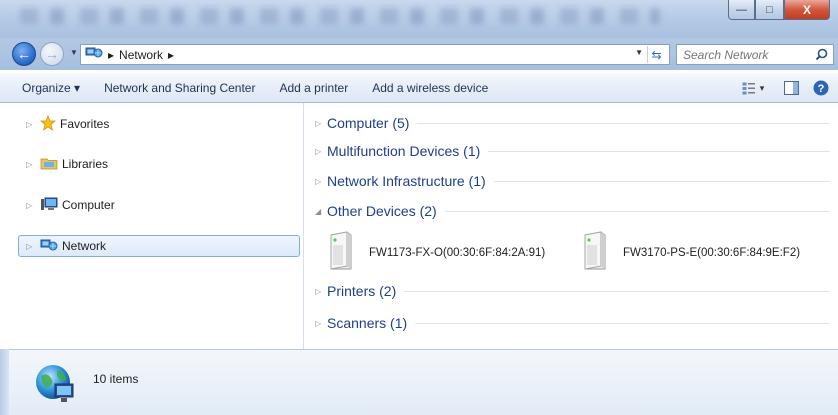 The width and height of the screenshot is (838, 415). I want to click on sidebar-item-label: Libraries, so click(85, 164).